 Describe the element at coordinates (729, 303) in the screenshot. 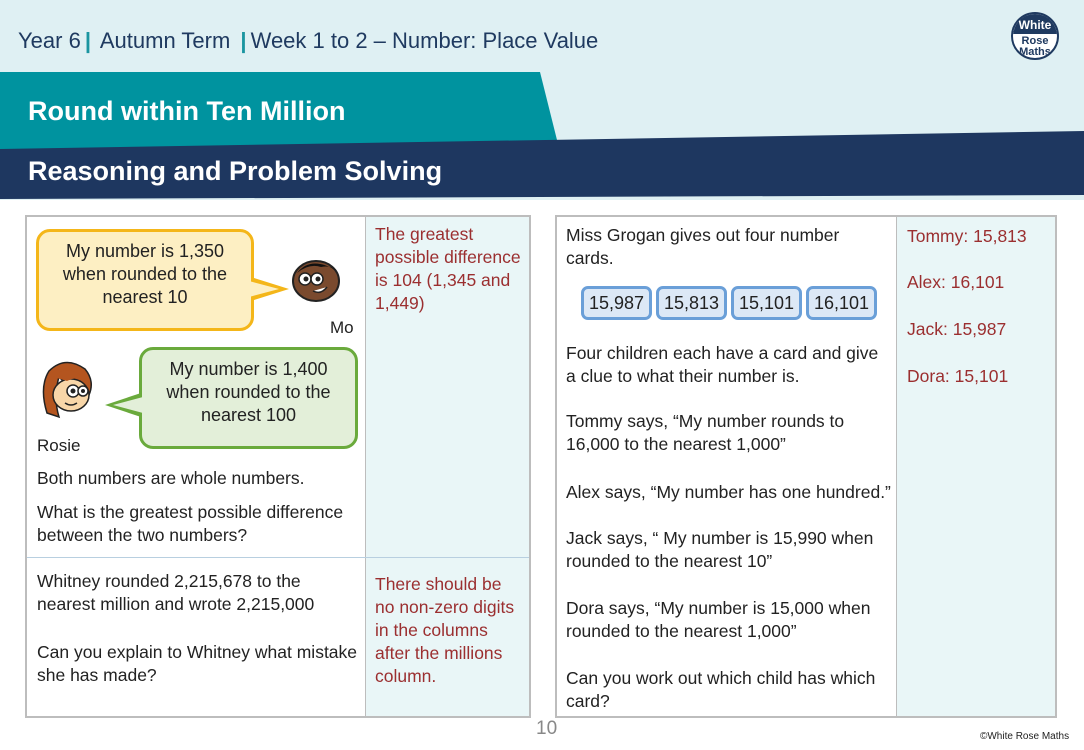

I see `number-cards: 15,987 15,813 15,101 16,101` at that location.